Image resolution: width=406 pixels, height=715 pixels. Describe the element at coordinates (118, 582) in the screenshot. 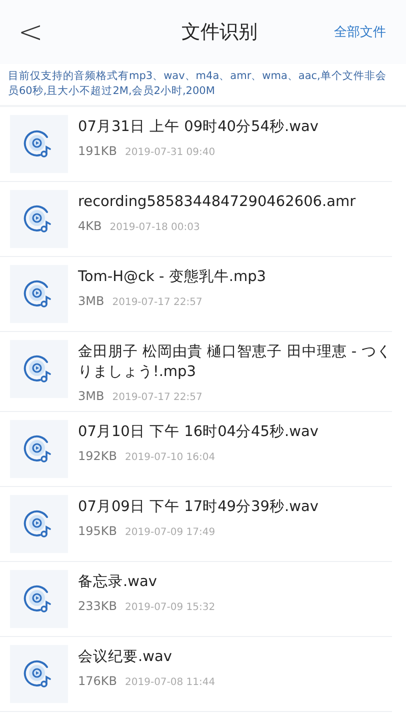

I see `file-name: 备忘录.wav` at that location.